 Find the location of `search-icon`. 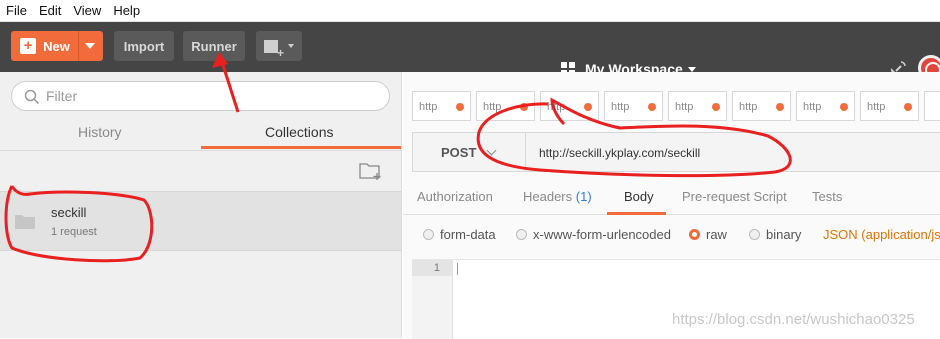

search-icon is located at coordinates (32, 97).